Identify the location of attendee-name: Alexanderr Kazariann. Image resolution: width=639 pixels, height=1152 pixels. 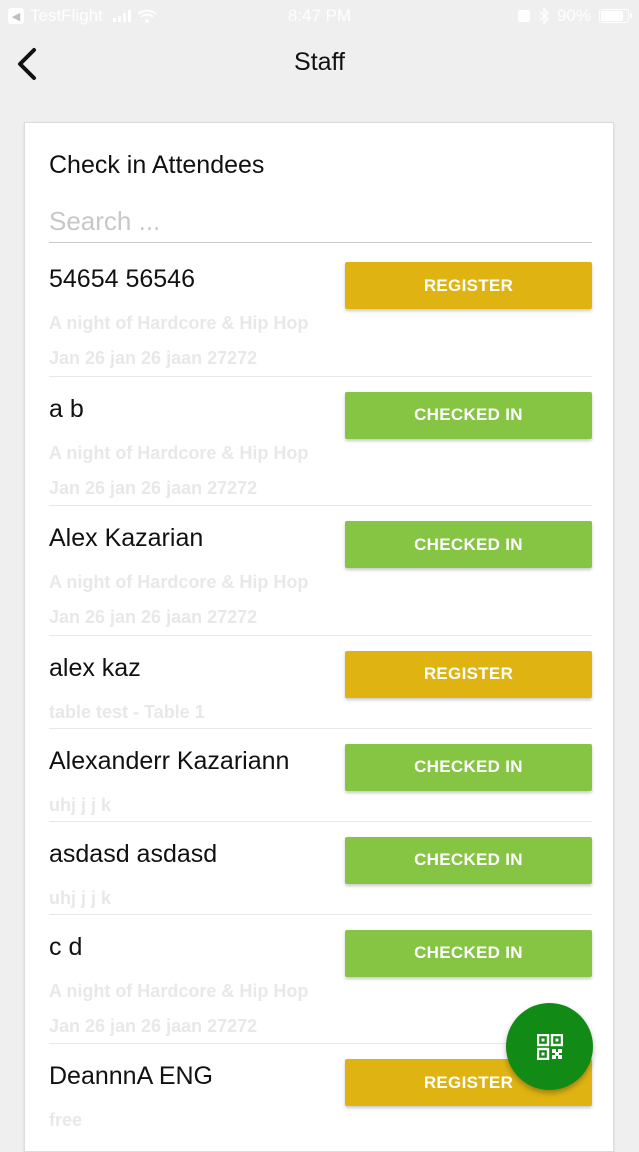
(169, 760).